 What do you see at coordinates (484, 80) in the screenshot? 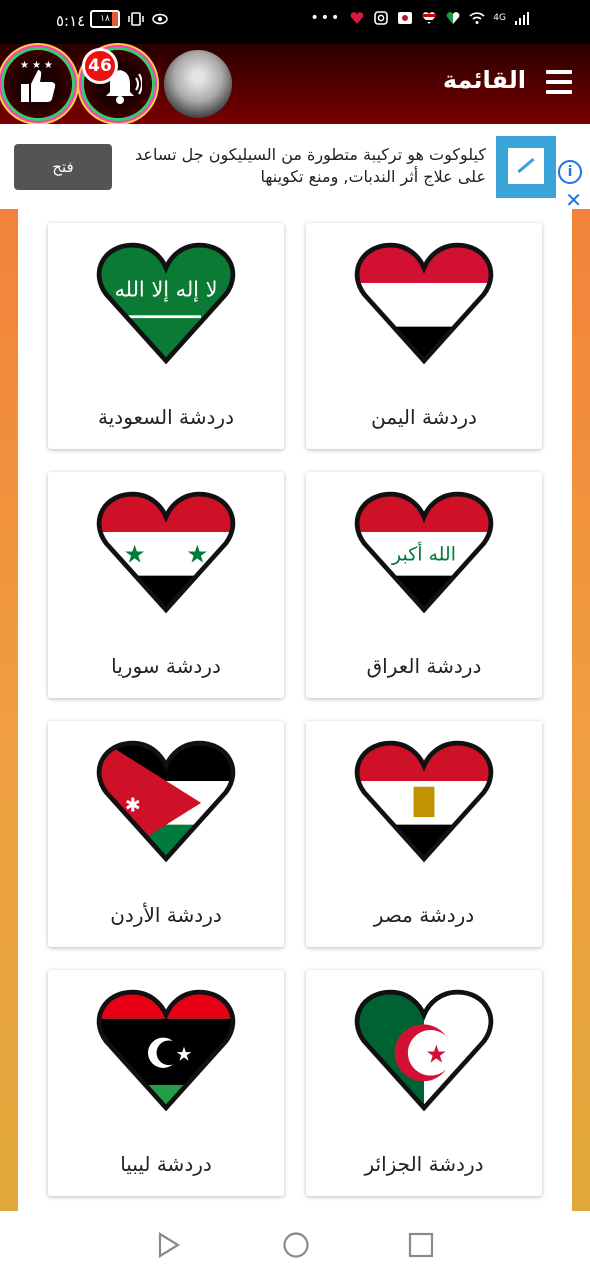
I see `menu-title: القائمة` at bounding box center [484, 80].